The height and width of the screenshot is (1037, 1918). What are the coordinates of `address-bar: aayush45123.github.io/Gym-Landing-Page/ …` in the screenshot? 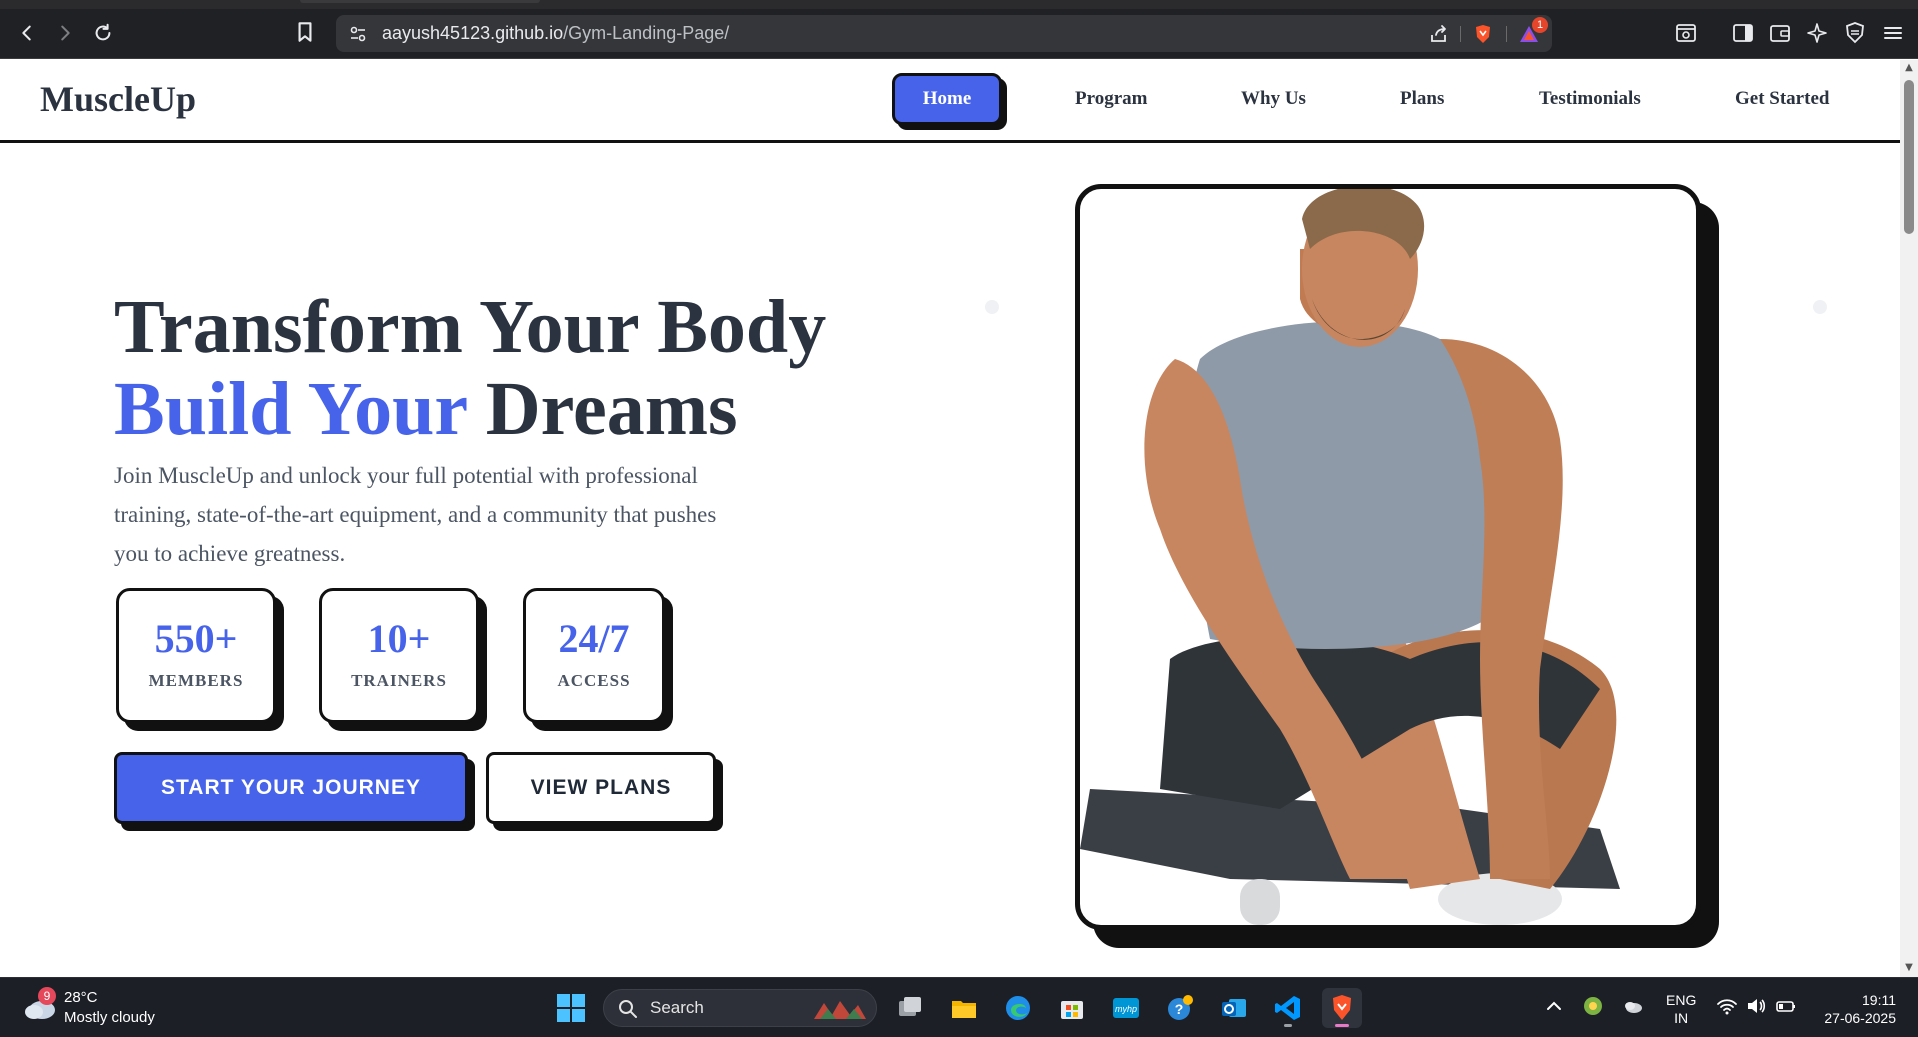 It's located at (944, 33).